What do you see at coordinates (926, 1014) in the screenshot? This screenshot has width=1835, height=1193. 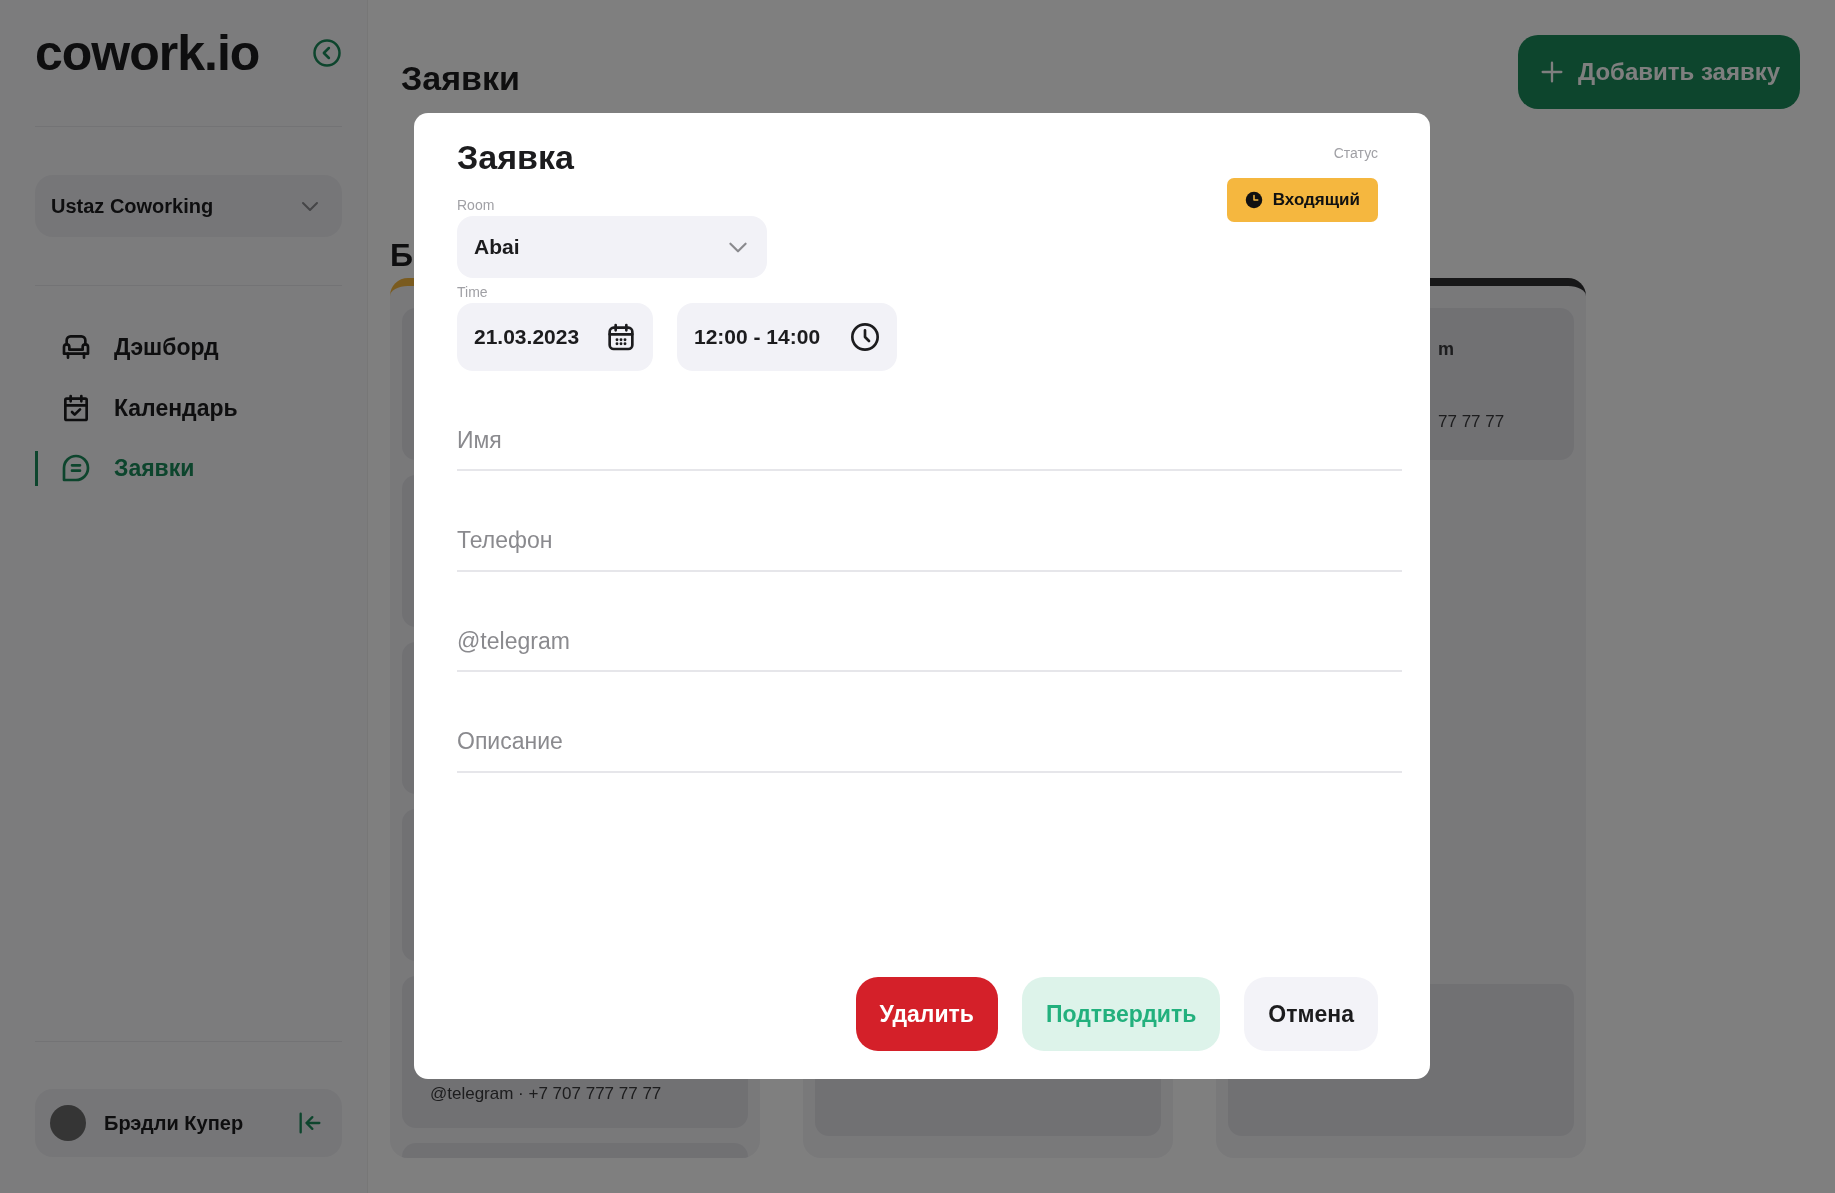 I see `delete-button: Удалить` at bounding box center [926, 1014].